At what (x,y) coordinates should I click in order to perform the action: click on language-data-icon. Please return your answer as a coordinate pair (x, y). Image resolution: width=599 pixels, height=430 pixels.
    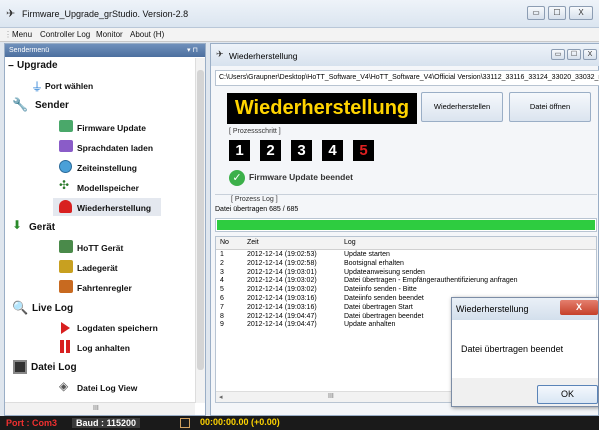
    Looking at the image, I should click on (66, 146).